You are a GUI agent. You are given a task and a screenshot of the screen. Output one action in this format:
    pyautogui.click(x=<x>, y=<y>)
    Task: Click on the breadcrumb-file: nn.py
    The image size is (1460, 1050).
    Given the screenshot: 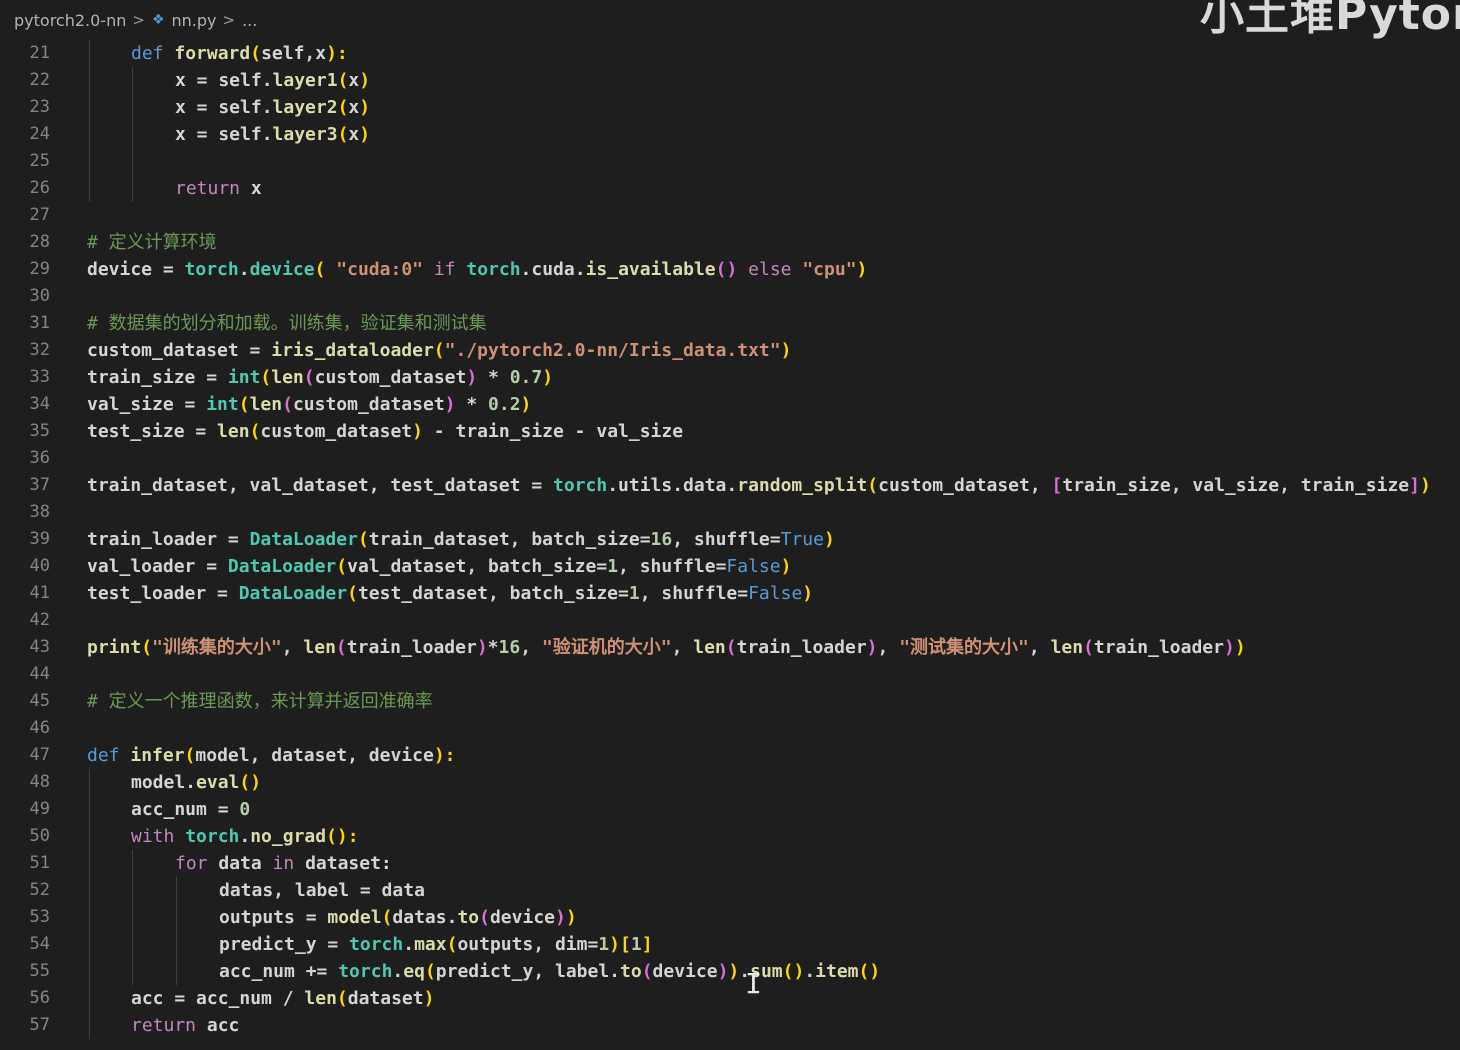 What is the action you would take?
    pyautogui.click(x=194, y=20)
    